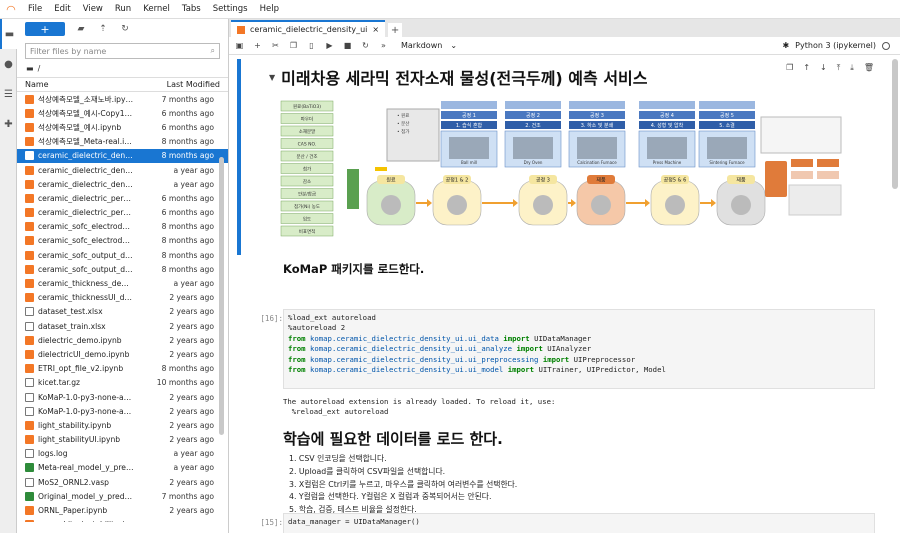 The height and width of the screenshot is (533, 900). What do you see at coordinates (347, 45) in the screenshot?
I see `stop-icon: ■` at bounding box center [347, 45].